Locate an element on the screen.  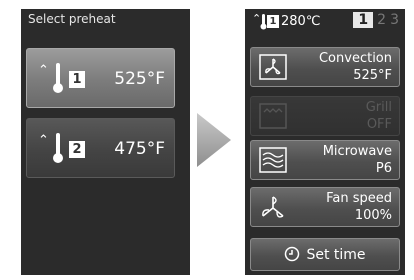
grill-icon is located at coordinates (273, 116).